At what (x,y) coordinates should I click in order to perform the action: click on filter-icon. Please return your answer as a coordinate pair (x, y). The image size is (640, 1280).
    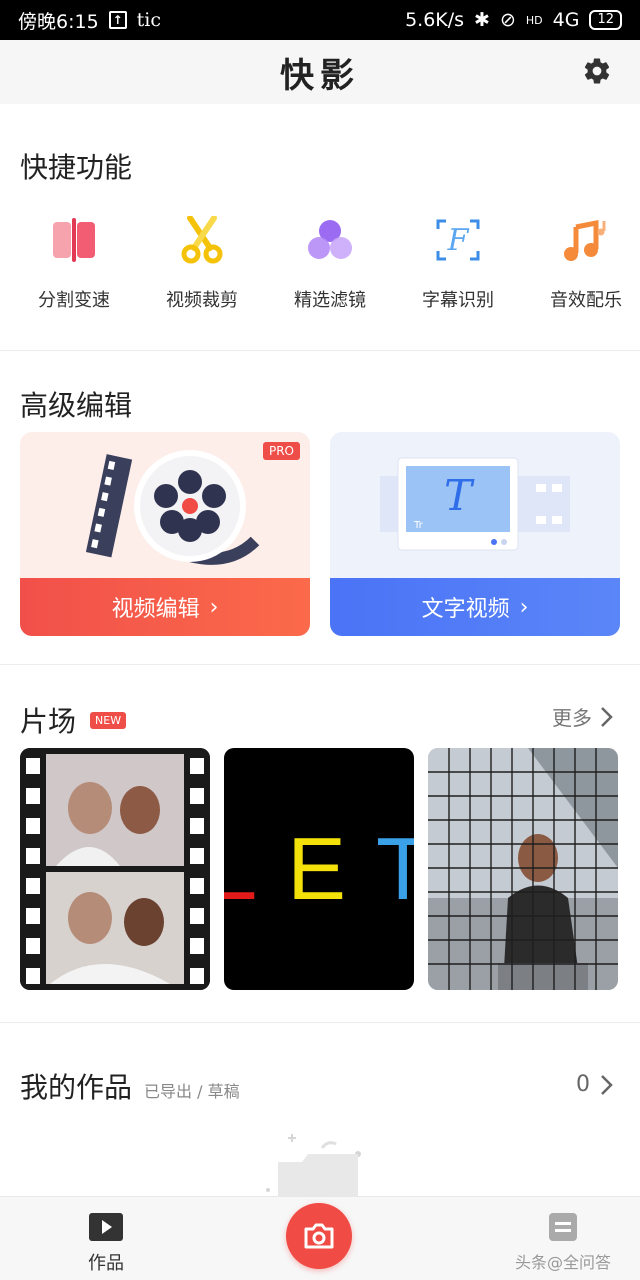
    Looking at the image, I should click on (330, 240).